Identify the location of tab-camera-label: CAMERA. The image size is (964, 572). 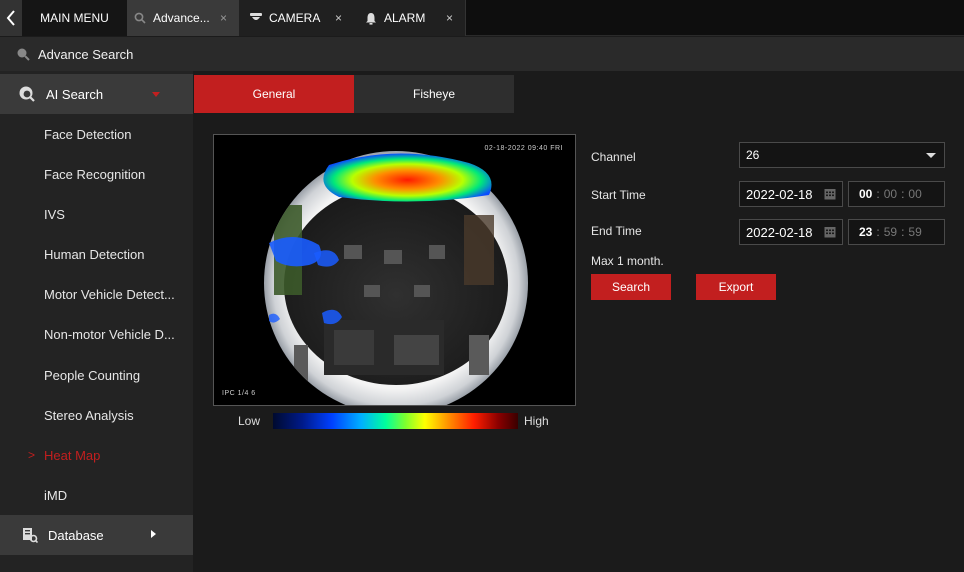
(295, 18).